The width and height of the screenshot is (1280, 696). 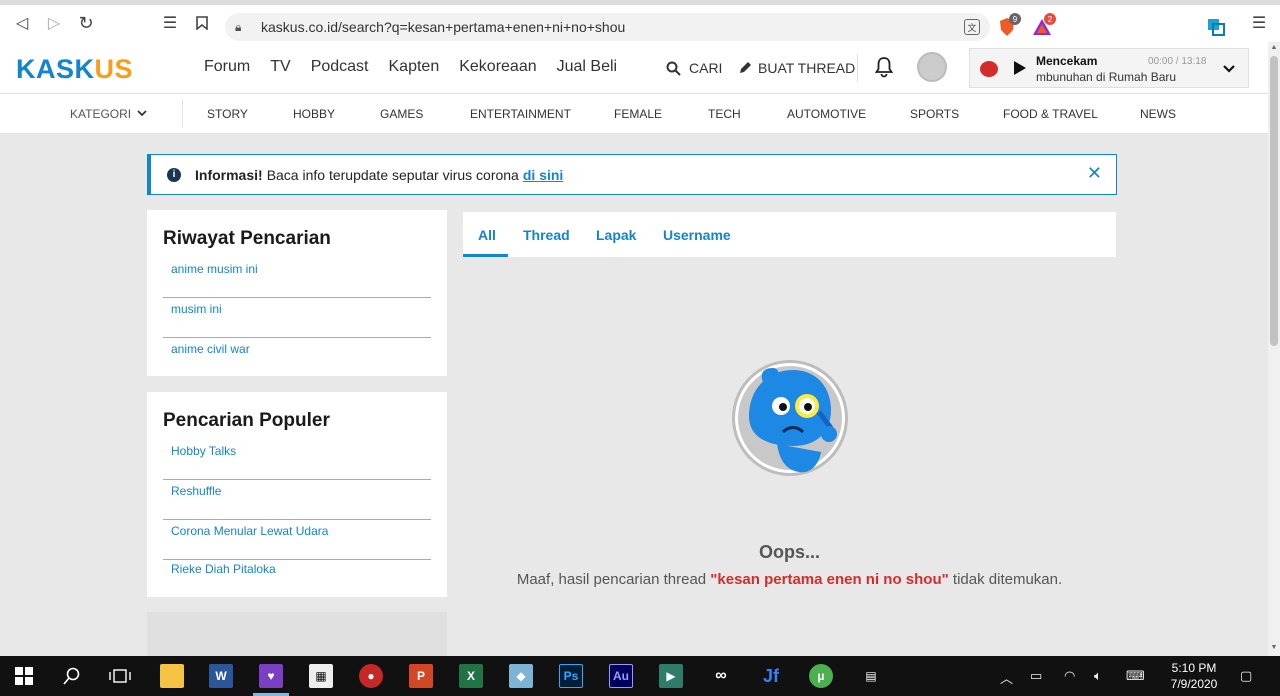 What do you see at coordinates (521, 676) in the screenshot?
I see `app-icon: ◆` at bounding box center [521, 676].